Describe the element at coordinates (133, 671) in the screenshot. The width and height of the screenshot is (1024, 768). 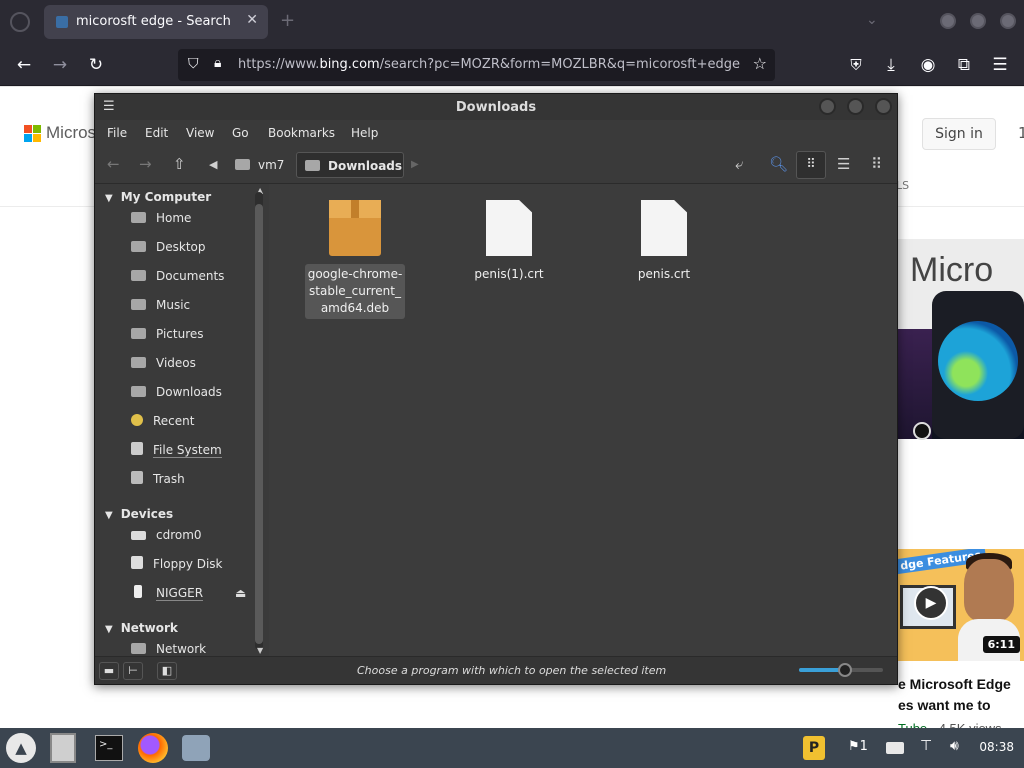
I see `show-tree-button: ⊢` at that location.